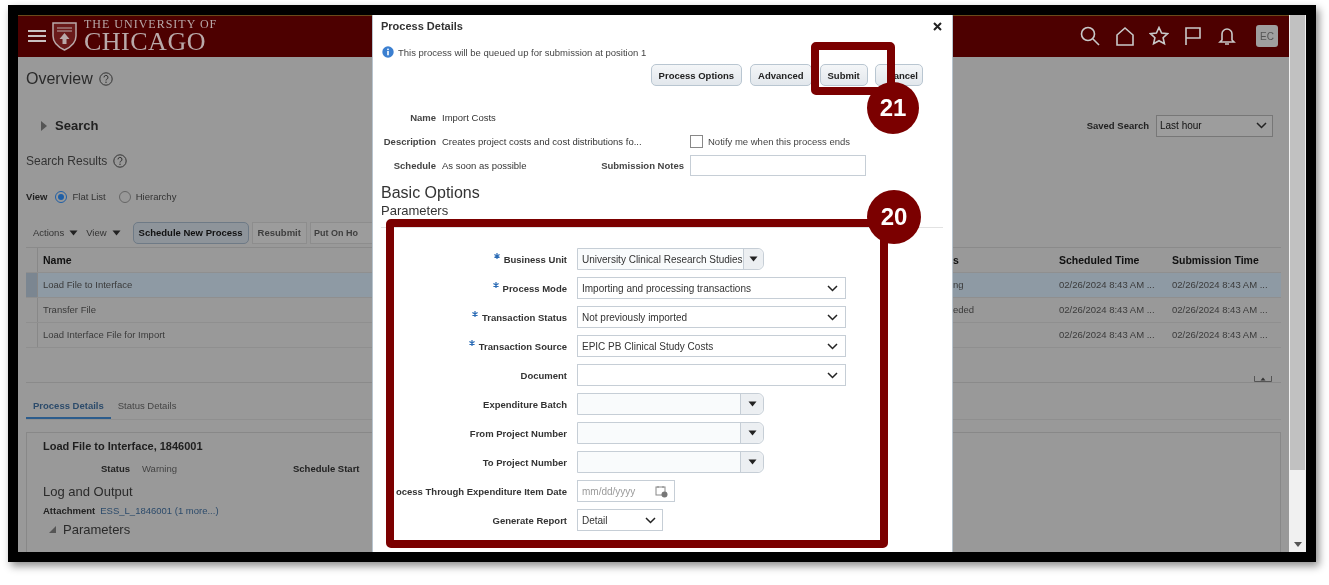 Image resolution: width=1329 pixels, height=585 pixels. What do you see at coordinates (1100, 259) in the screenshot?
I see `column-header: Scheduled Time` at bounding box center [1100, 259].